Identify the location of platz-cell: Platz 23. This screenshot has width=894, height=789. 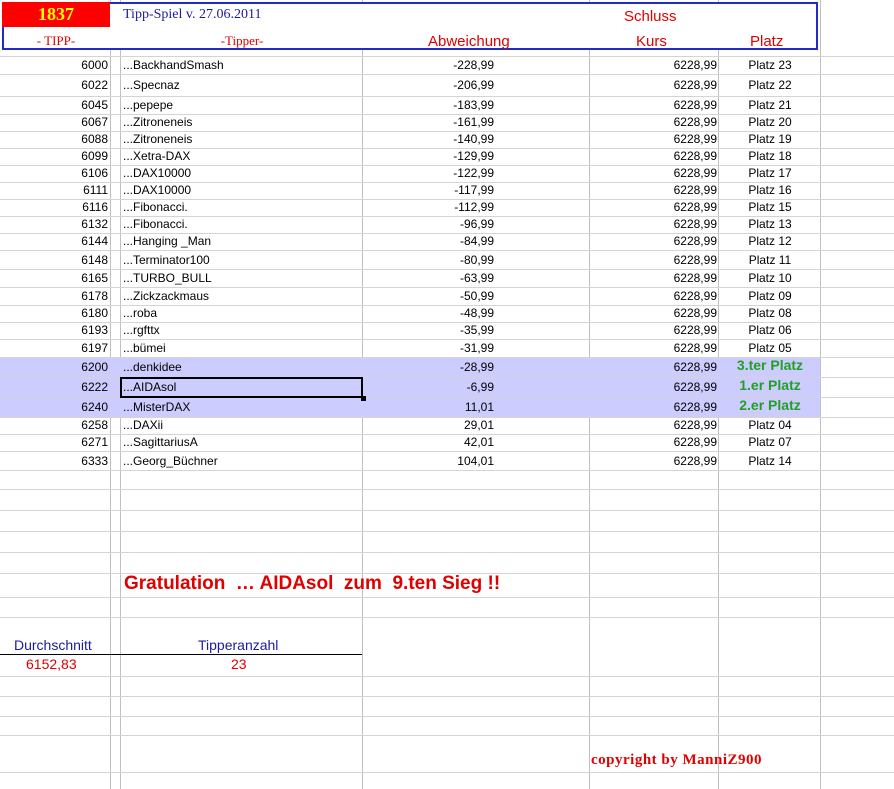
(770, 65).